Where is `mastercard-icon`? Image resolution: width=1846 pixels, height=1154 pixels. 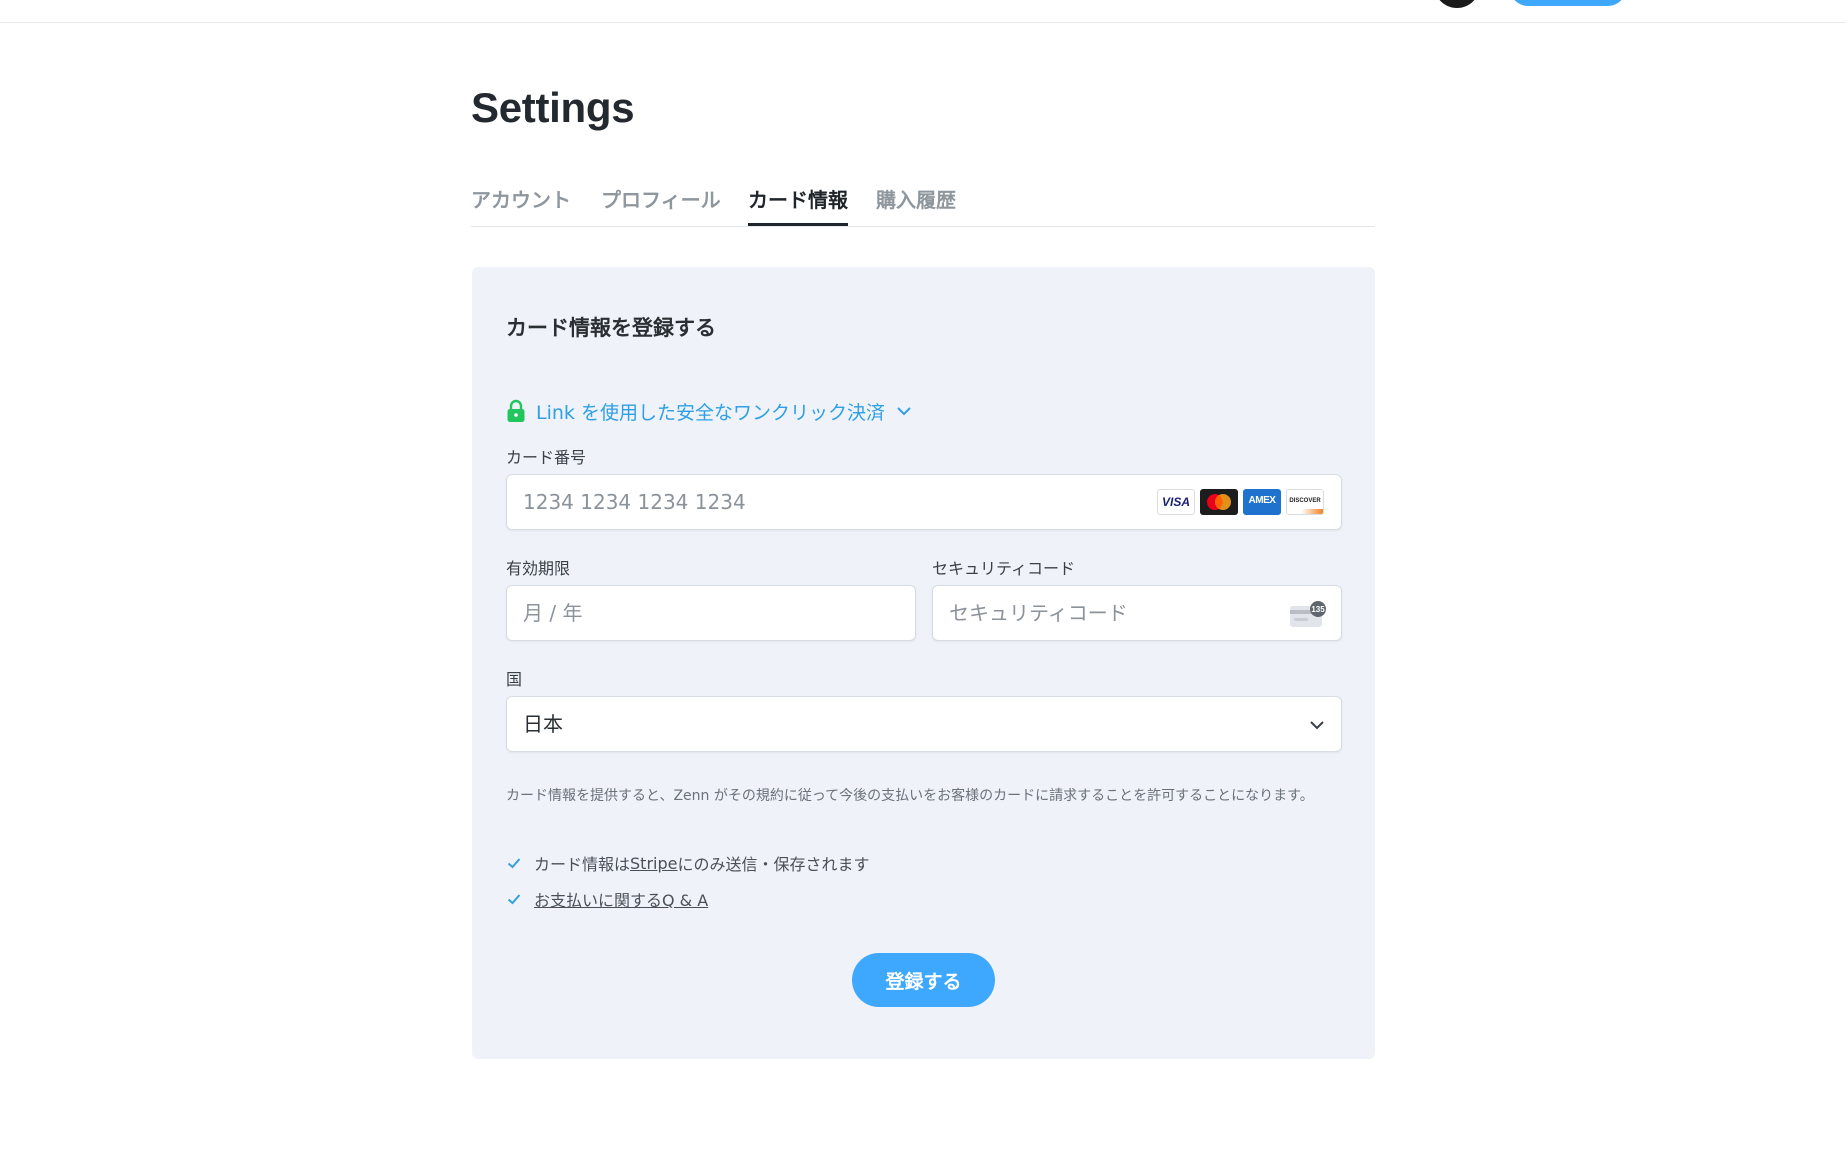 mastercard-icon is located at coordinates (1219, 502).